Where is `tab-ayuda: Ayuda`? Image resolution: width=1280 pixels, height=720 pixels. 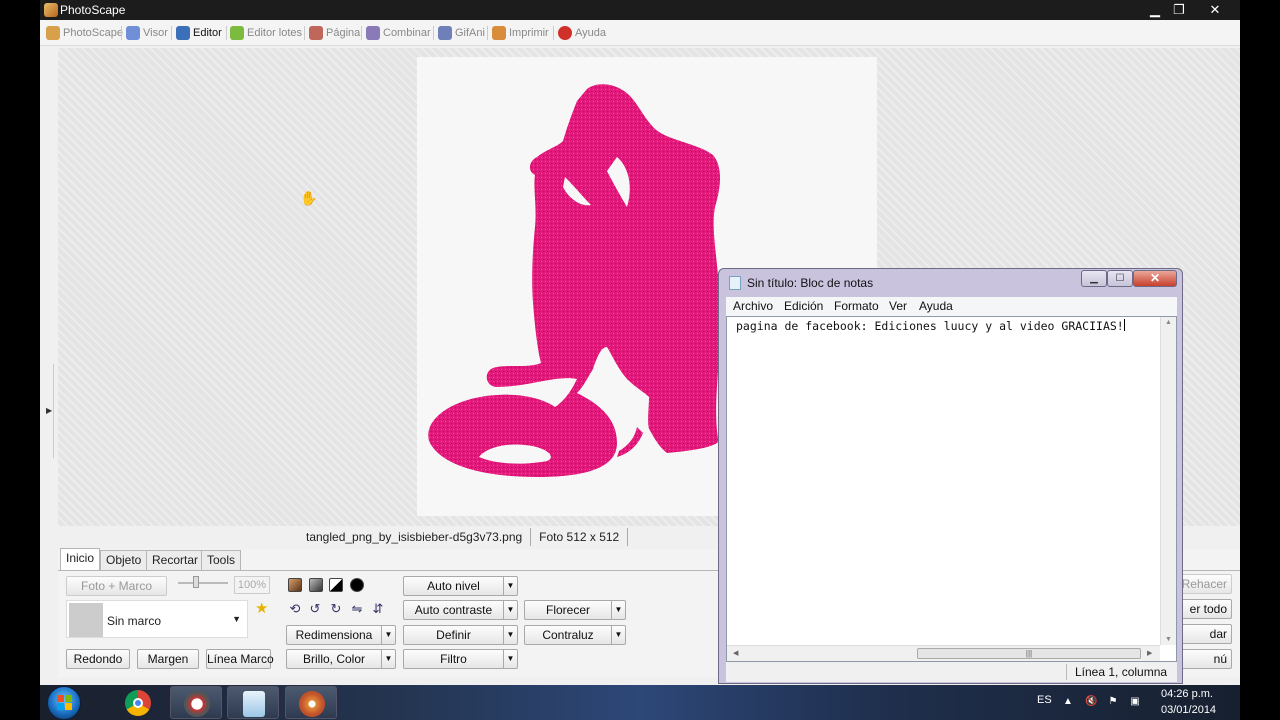 tab-ayuda: Ayuda is located at coordinates (581, 33).